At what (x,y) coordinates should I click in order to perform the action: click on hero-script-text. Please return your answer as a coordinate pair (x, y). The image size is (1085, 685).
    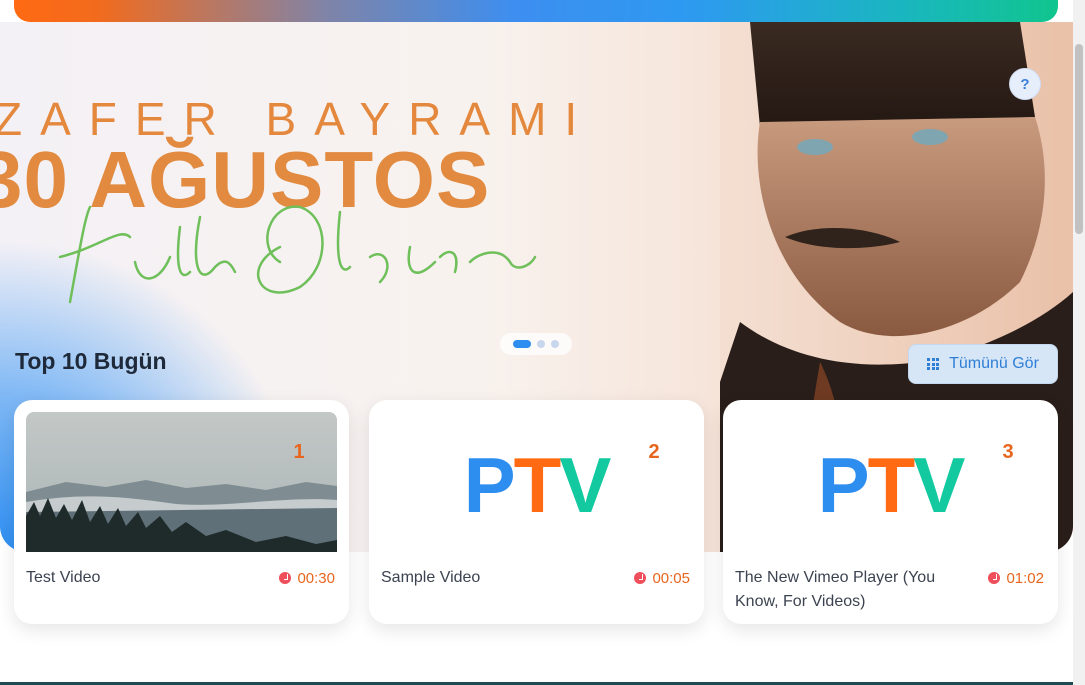
    Looking at the image, I should click on (297, 254).